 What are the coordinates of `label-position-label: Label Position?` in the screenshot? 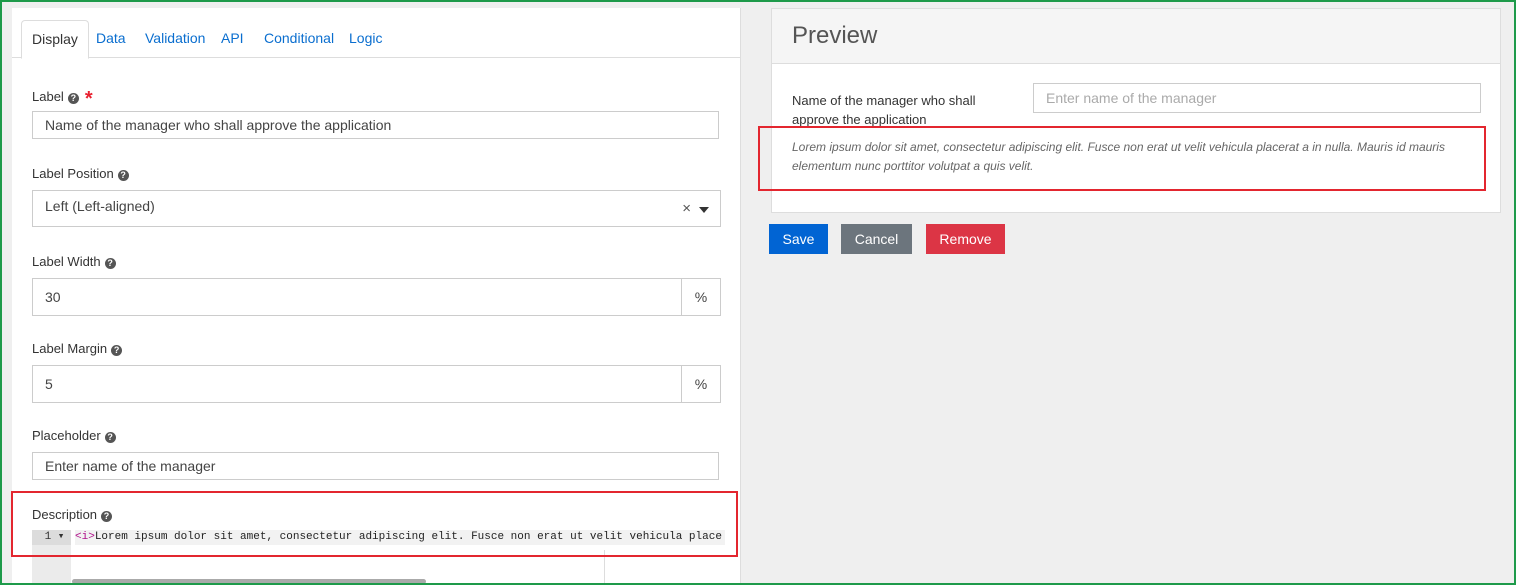 It's located at (80, 173).